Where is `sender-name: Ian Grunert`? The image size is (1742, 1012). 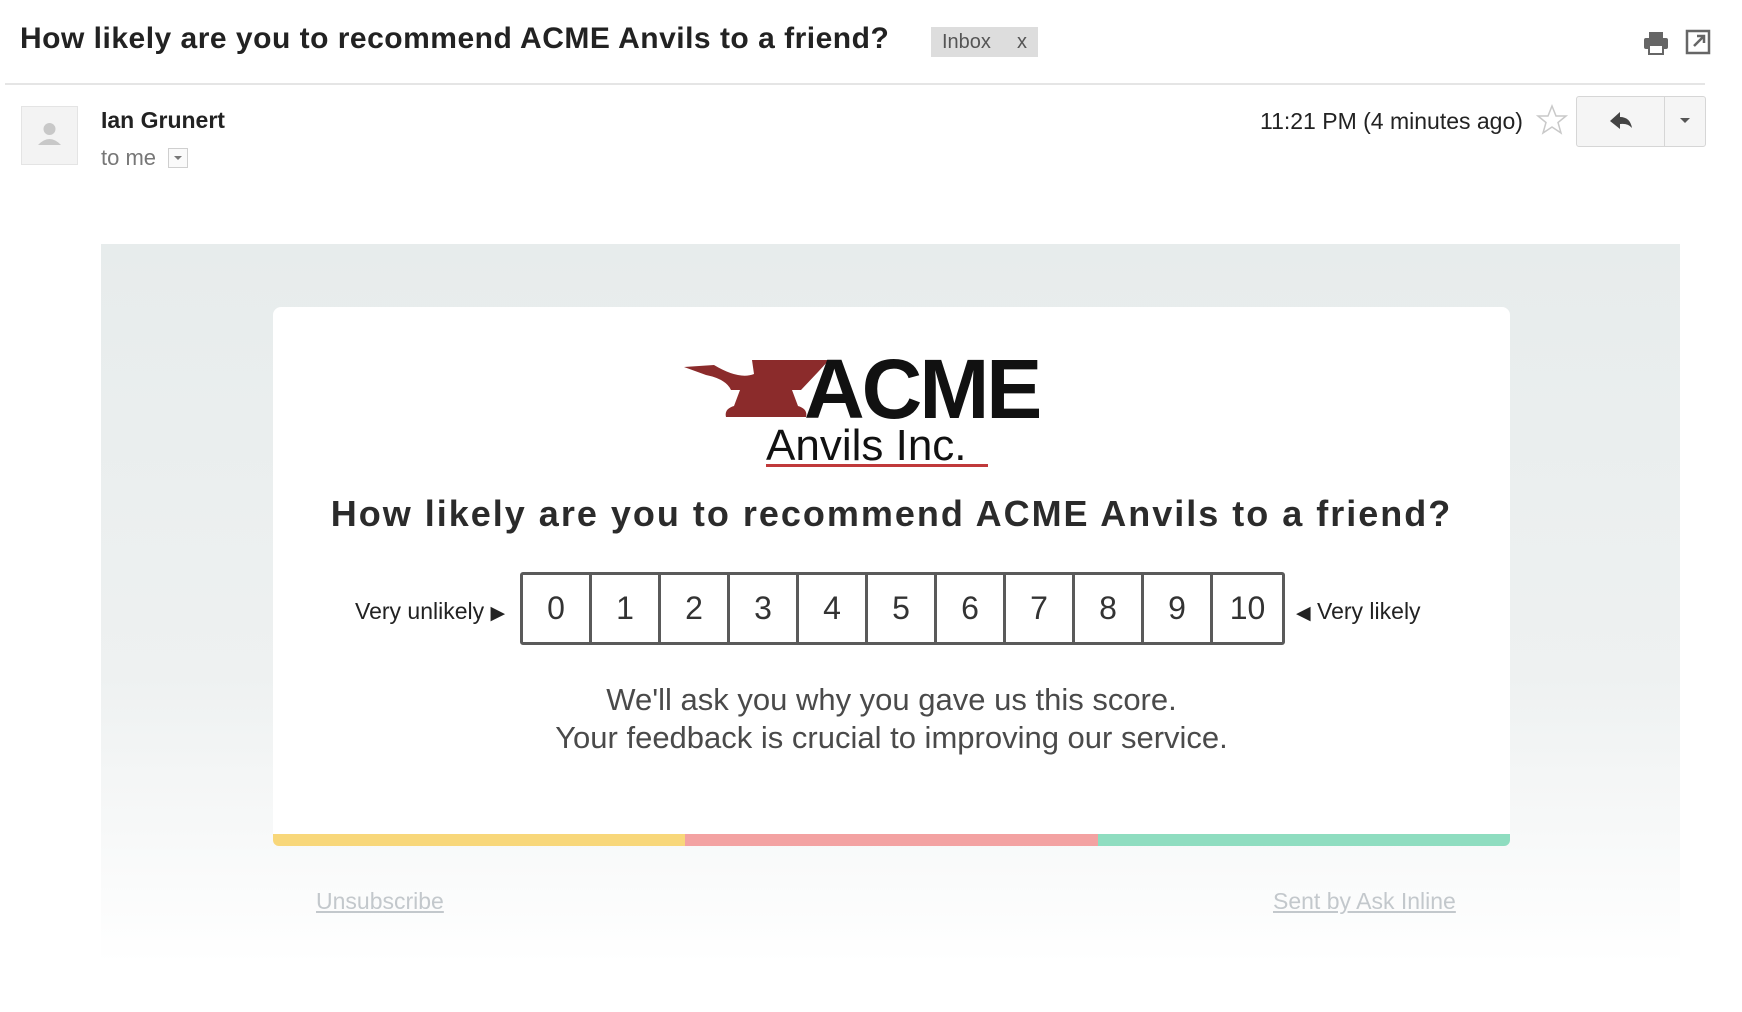 sender-name: Ian Grunert is located at coordinates (163, 120).